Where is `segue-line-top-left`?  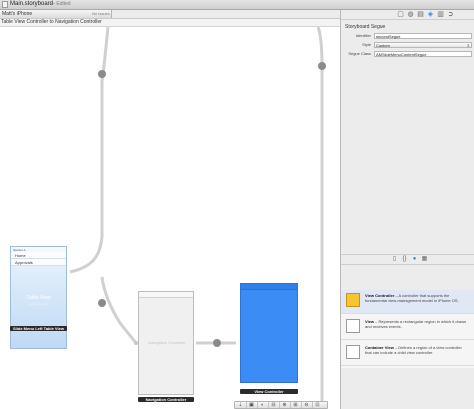 segue-line-top-left is located at coordinates (89, 150).